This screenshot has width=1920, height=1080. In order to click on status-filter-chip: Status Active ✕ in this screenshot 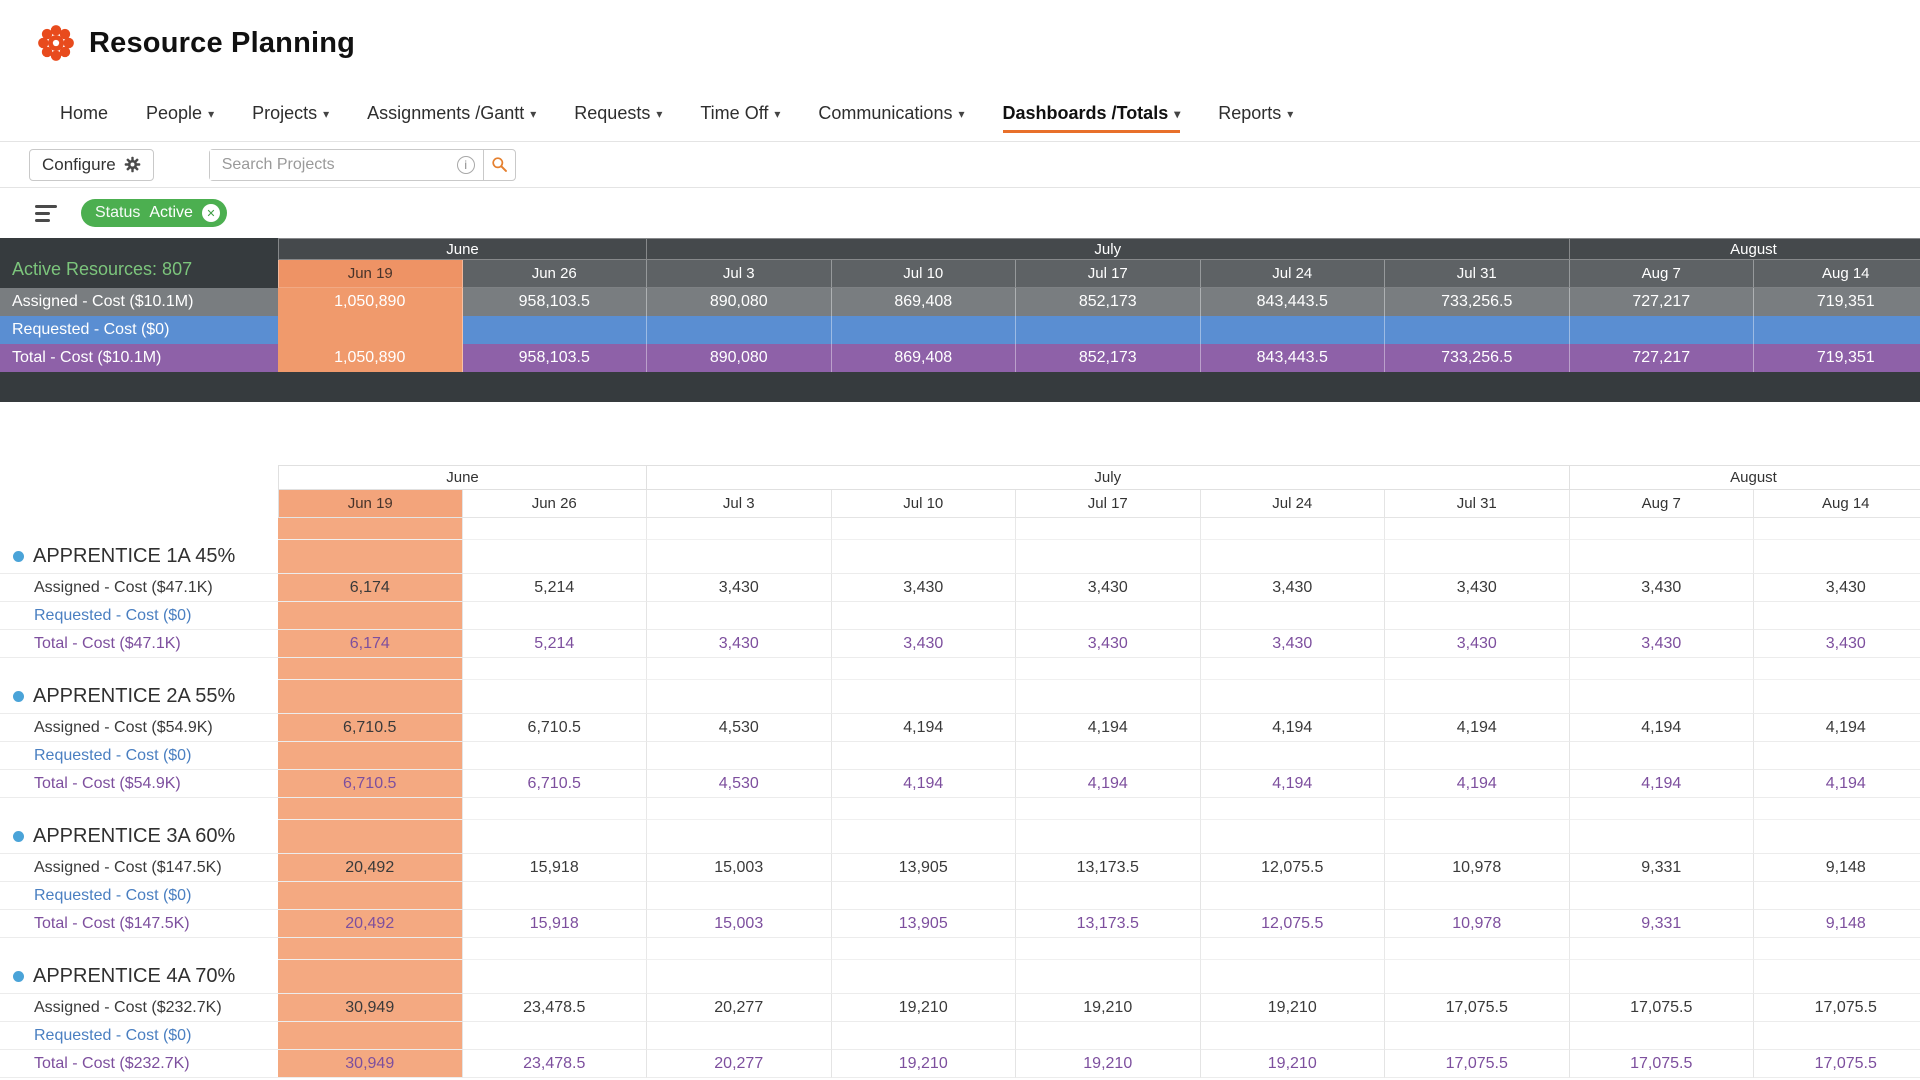, I will do `click(154, 213)`.